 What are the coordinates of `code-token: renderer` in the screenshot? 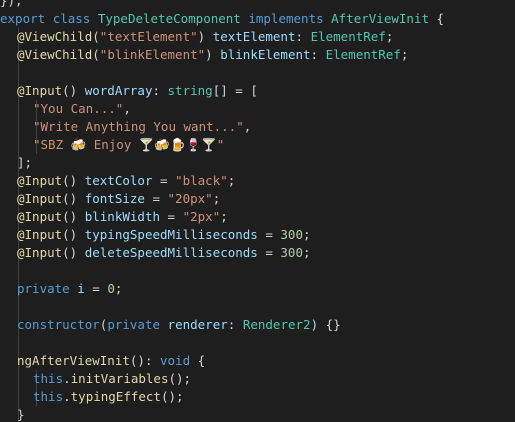 It's located at (197, 324).